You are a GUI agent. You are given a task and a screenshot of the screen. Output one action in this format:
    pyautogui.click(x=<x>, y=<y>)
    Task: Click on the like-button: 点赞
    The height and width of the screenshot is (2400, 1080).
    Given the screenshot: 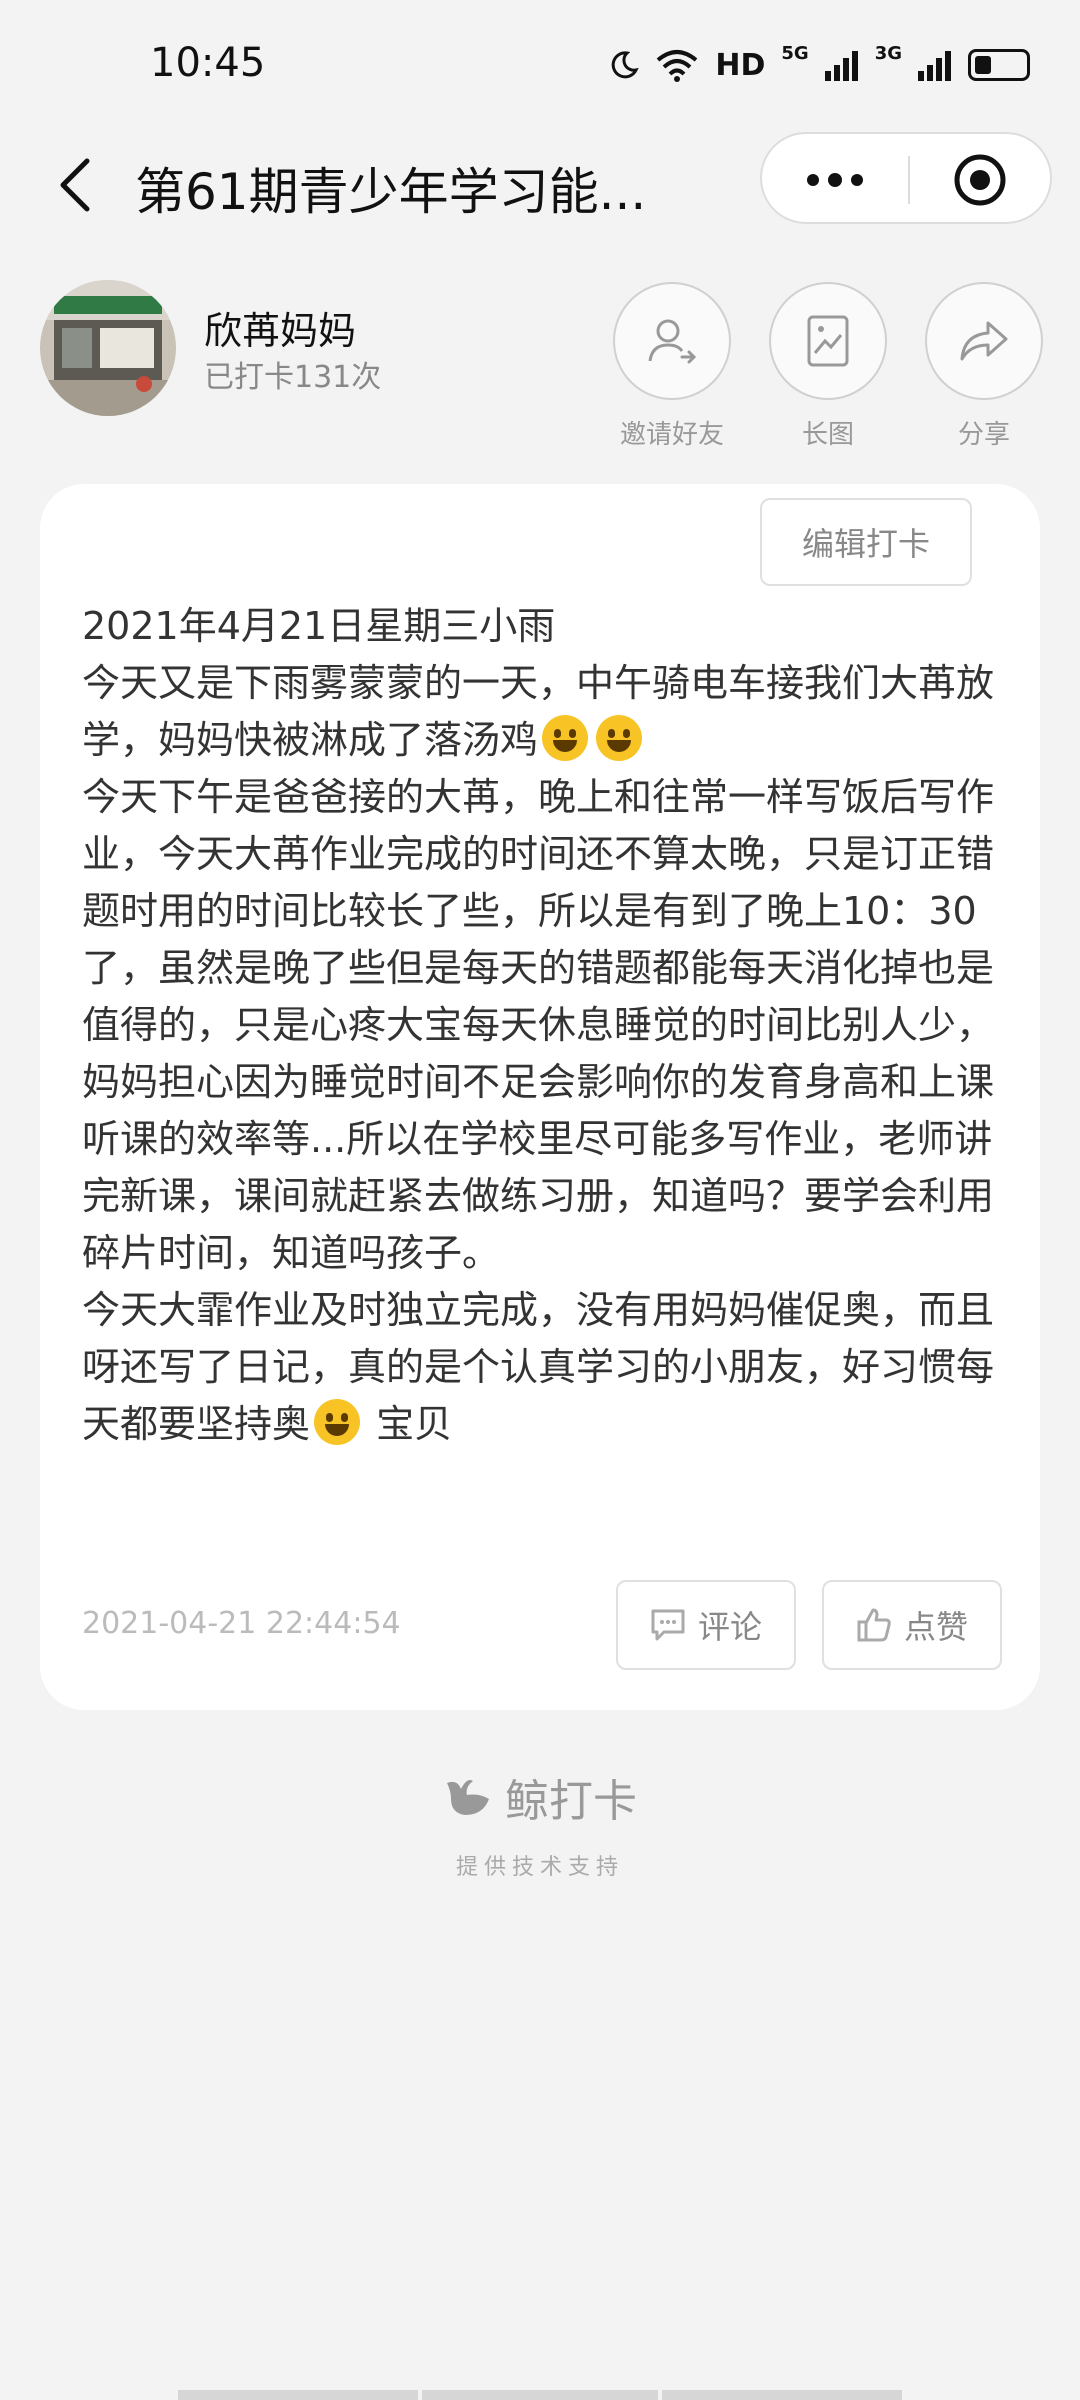 What is the action you would take?
    pyautogui.click(x=912, y=1625)
    